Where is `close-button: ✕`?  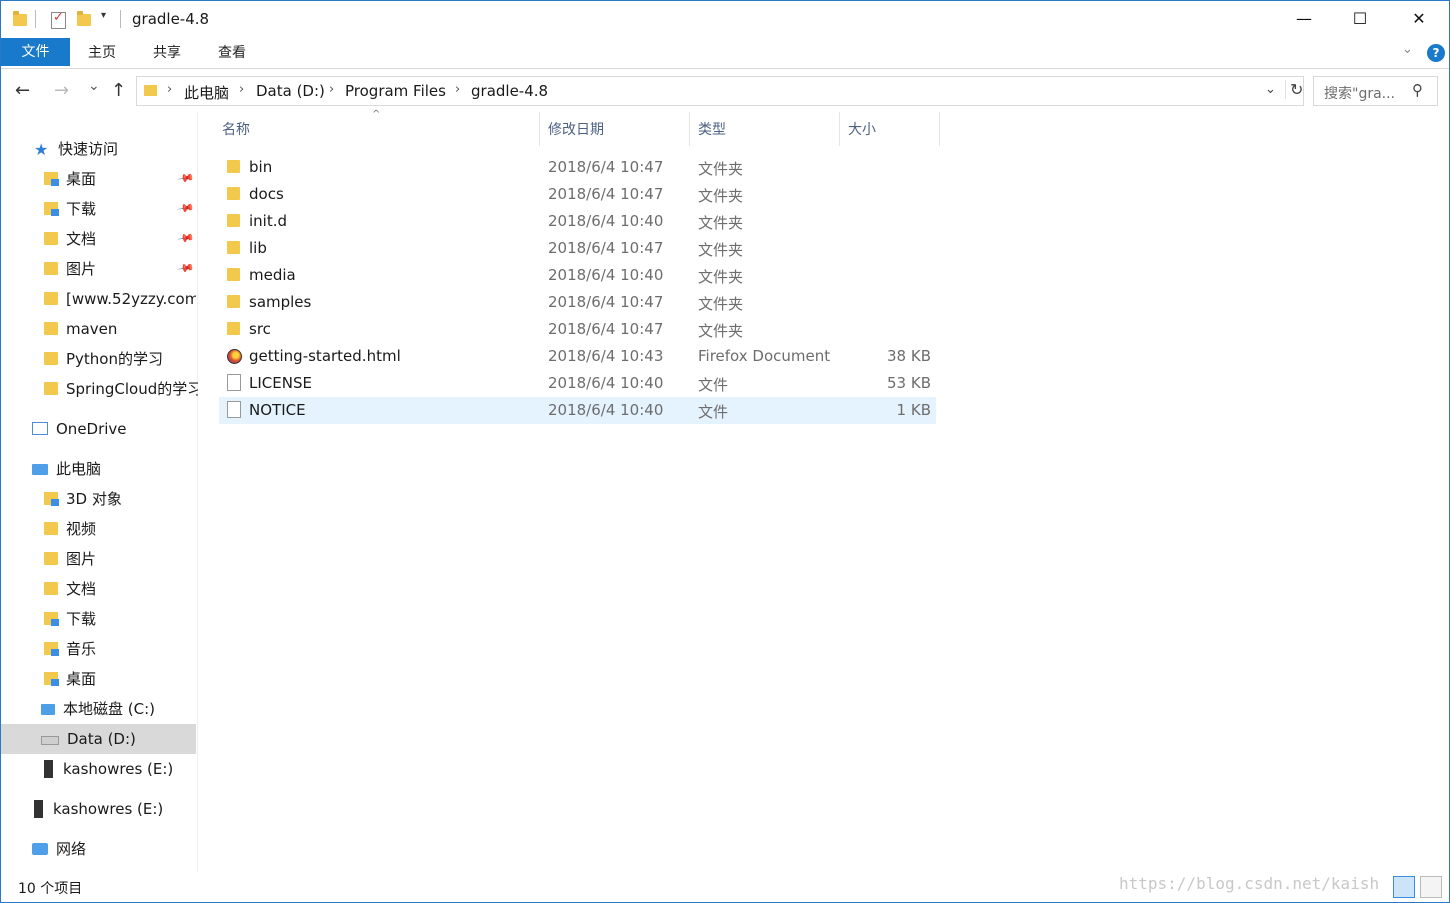 close-button: ✕ is located at coordinates (1419, 19).